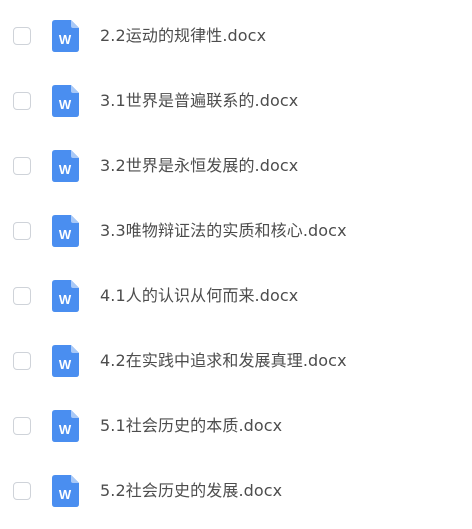 The width and height of the screenshot is (472, 529). I want to click on file-name: 4.1人的认识从何而来.docx, so click(199, 296).